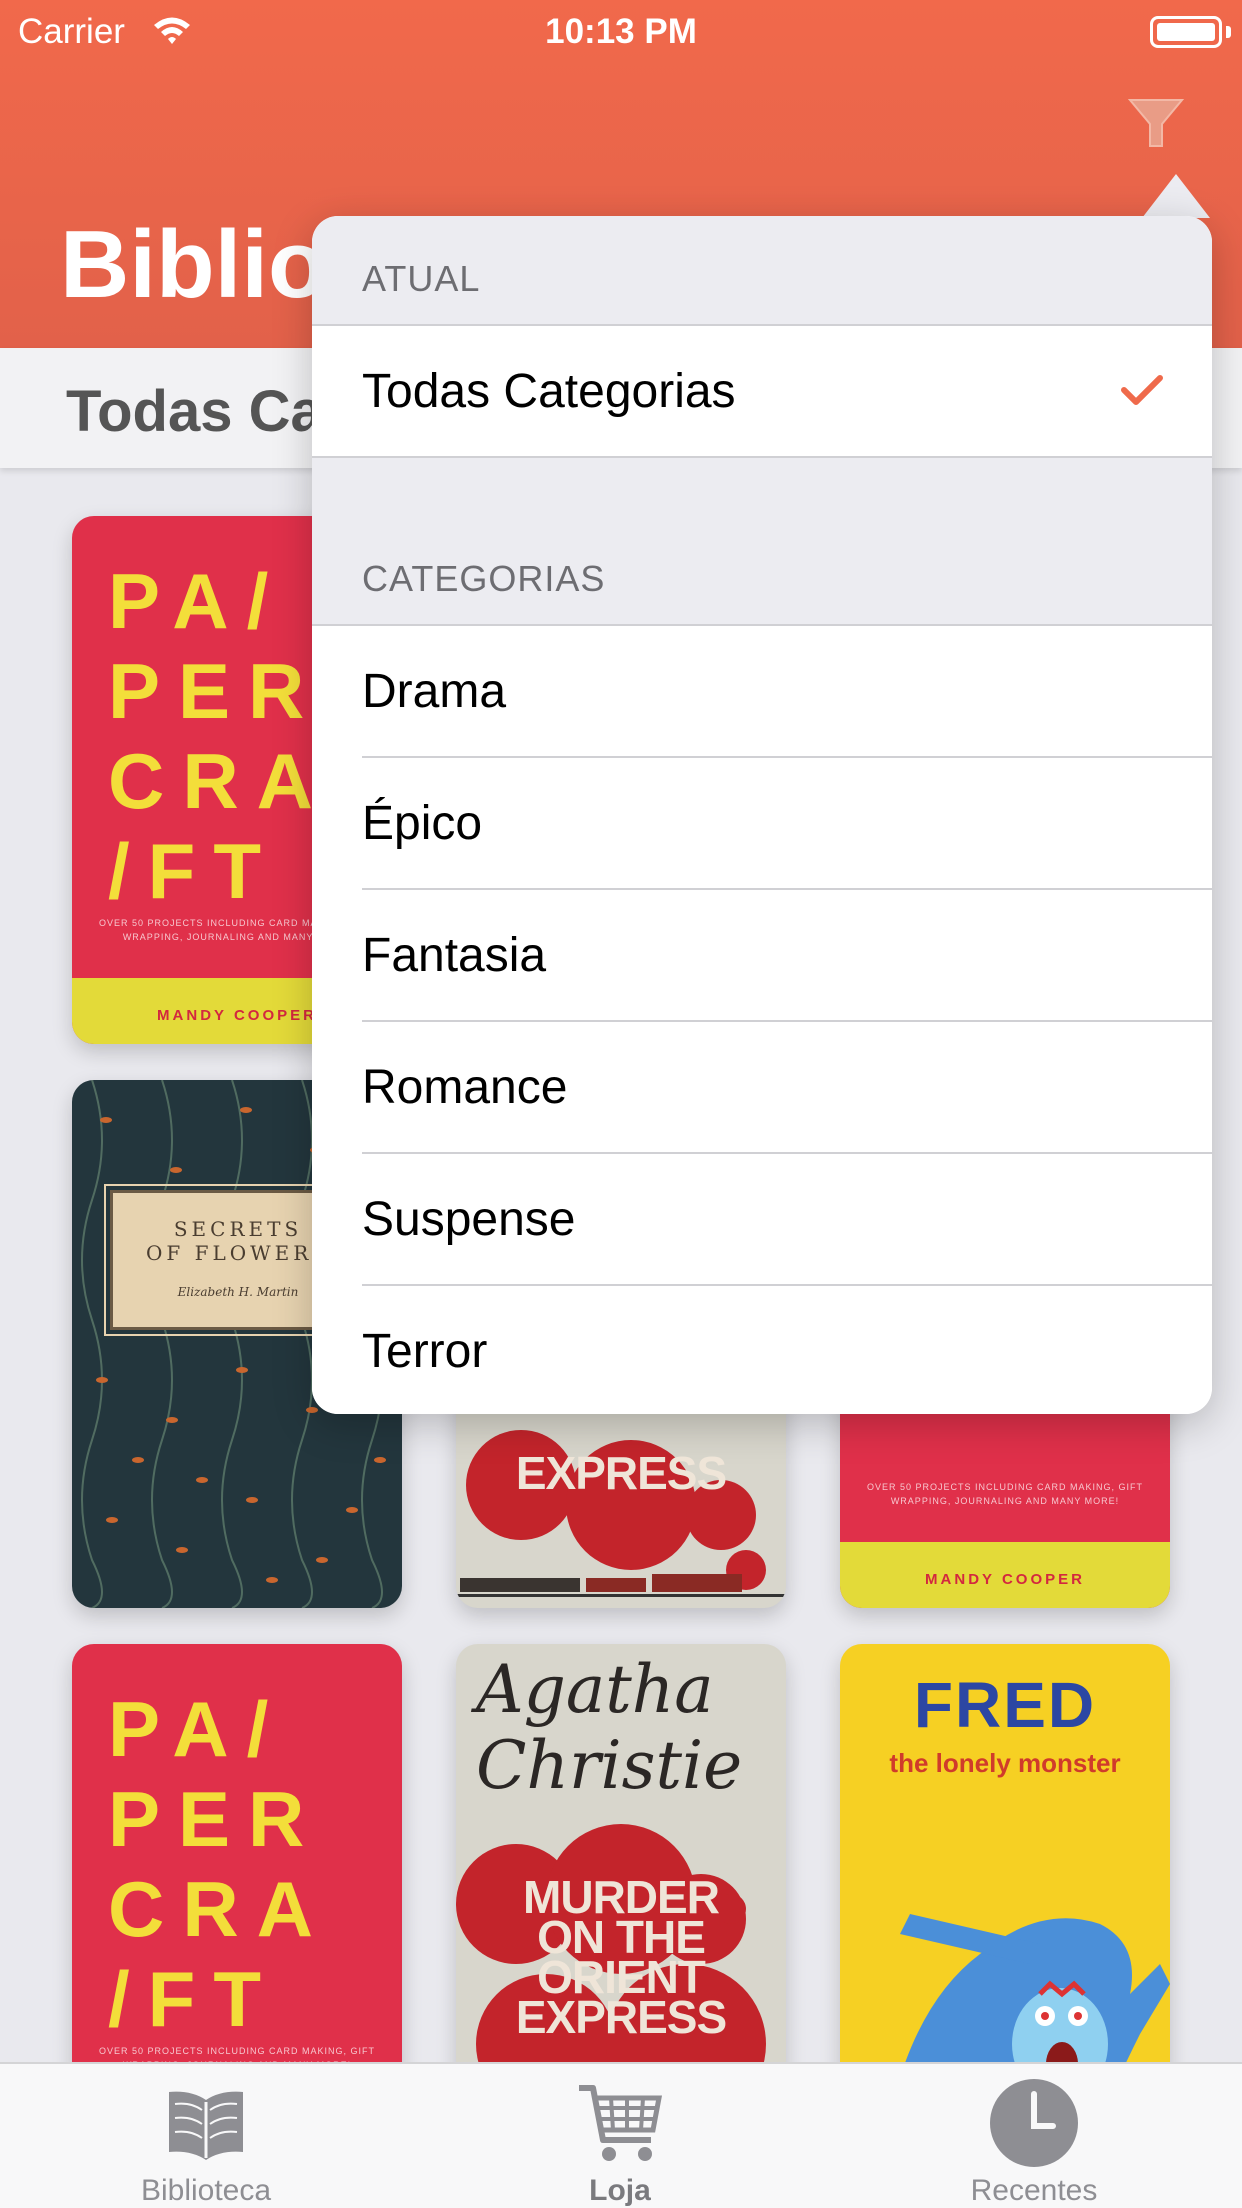  I want to click on category-bar-label: Todas Ca, so click(194, 411).